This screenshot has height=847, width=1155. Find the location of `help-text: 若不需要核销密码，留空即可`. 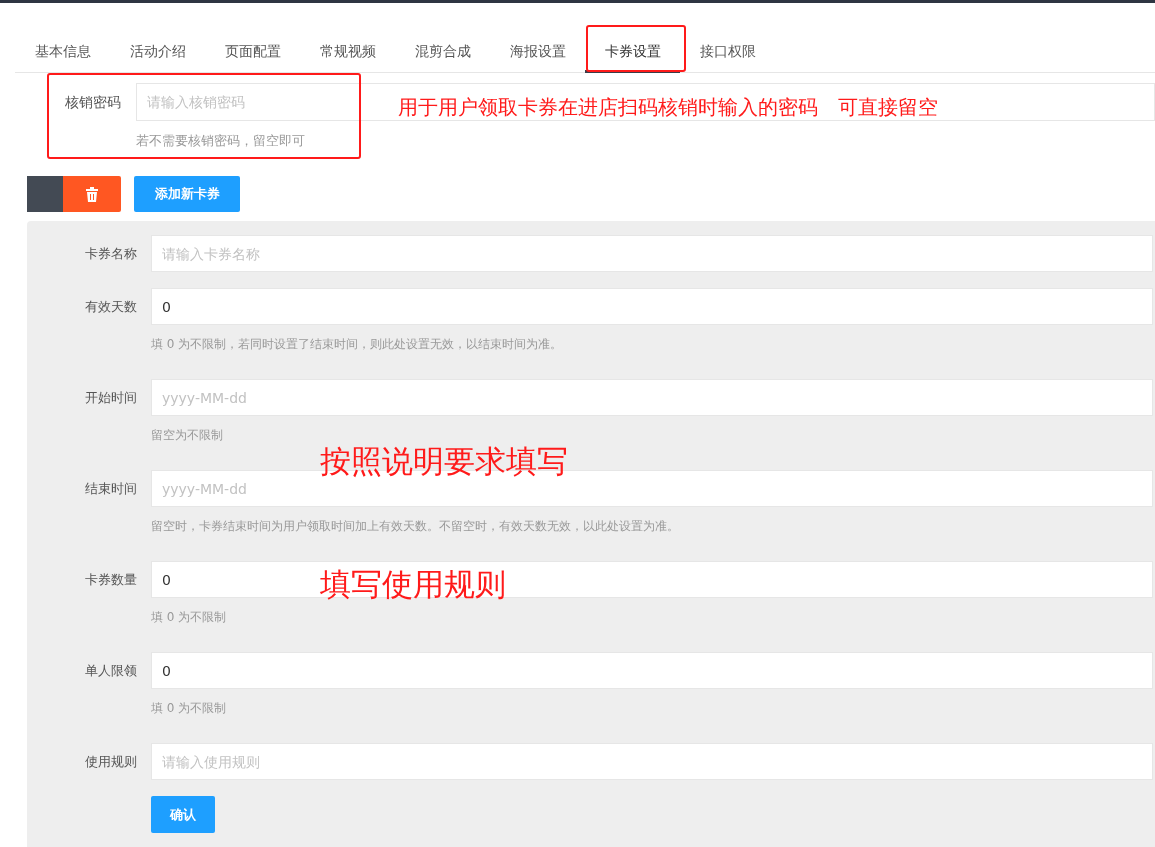

help-text: 若不需要核销密码，留空即可 is located at coordinates (220, 141).